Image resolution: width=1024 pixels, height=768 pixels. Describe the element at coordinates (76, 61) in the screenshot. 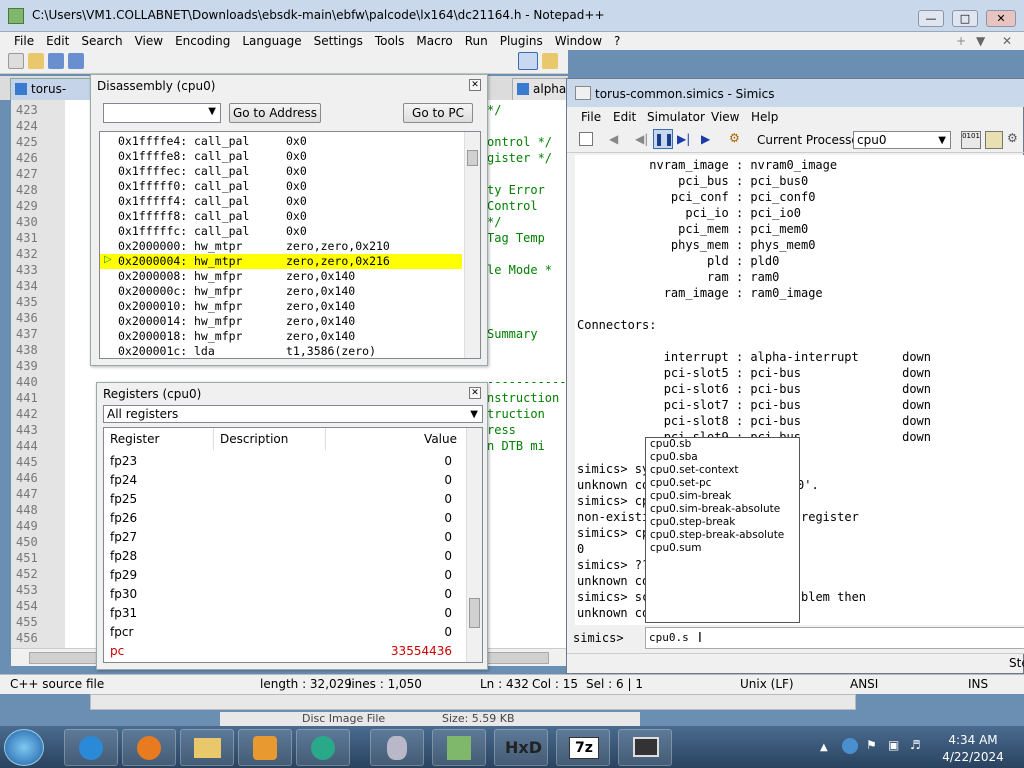

I see `save-all-icon` at that location.